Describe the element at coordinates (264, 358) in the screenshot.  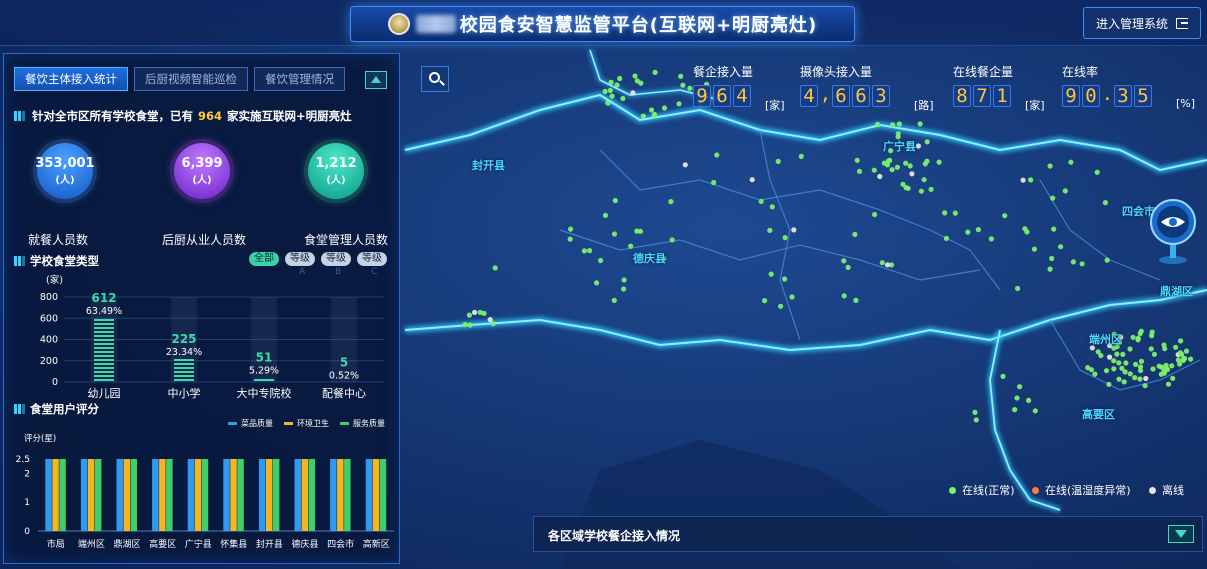
I see `bar-value-label: 51` at that location.